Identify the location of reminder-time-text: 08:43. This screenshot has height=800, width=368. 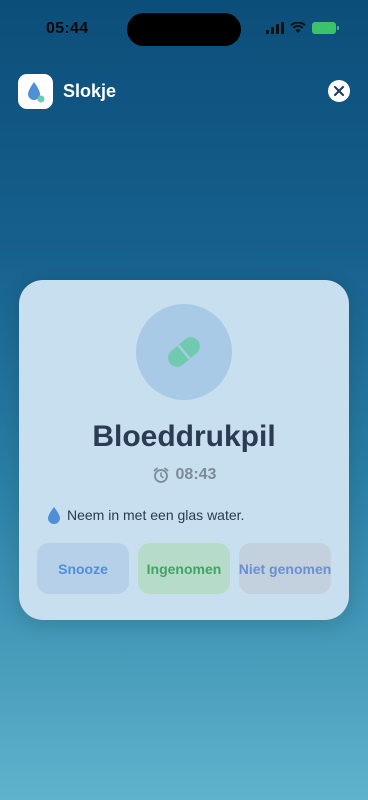
(196, 474).